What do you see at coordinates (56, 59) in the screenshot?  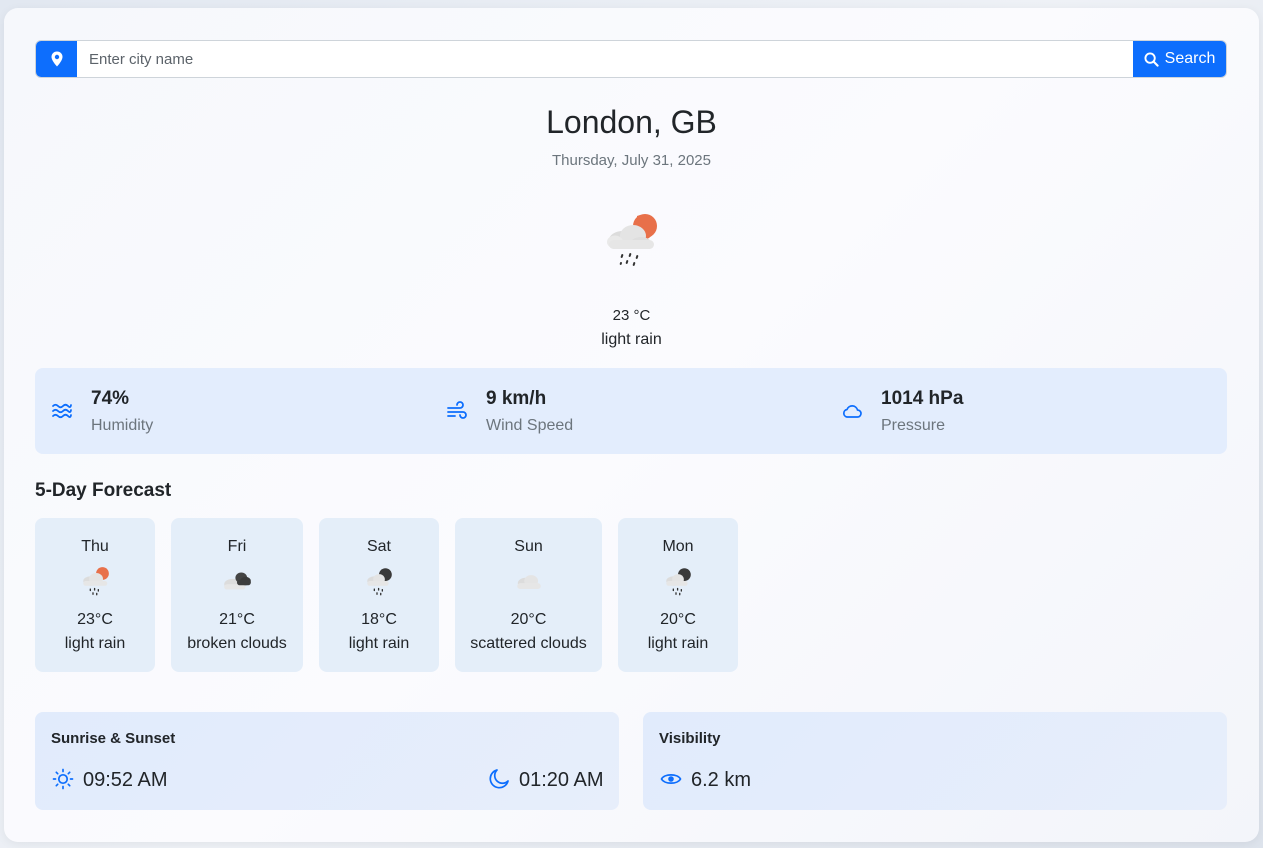 I see `map-pin-icon` at bounding box center [56, 59].